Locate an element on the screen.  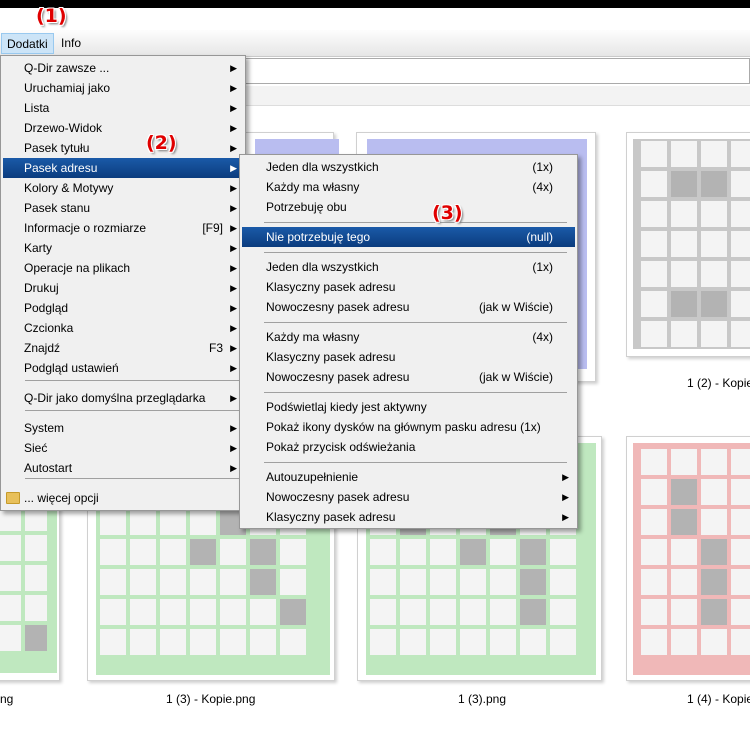
file-name: 1 (3) - Kopie.png is located at coordinates (210, 699).